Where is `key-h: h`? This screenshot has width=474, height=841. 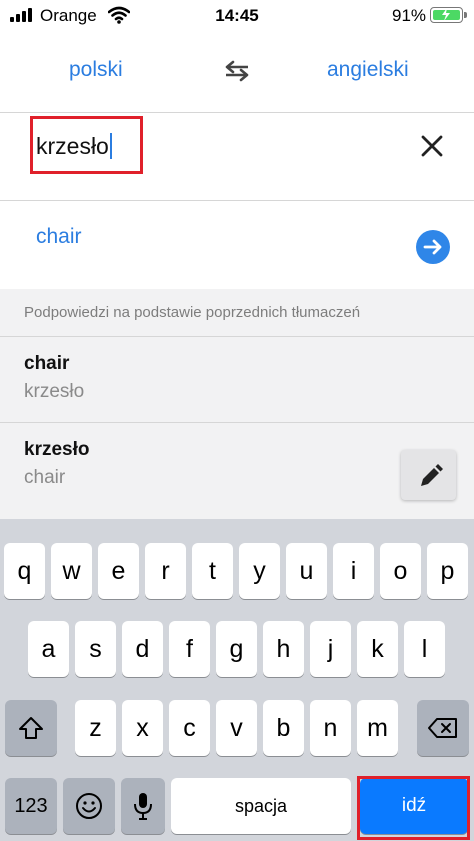 key-h: h is located at coordinates (283, 649).